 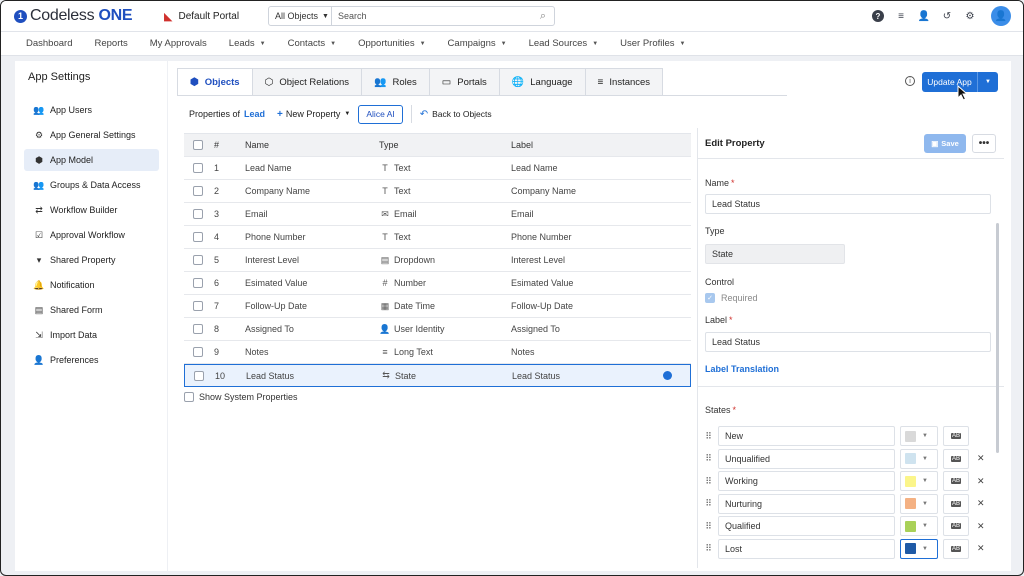 What do you see at coordinates (91, 360) in the screenshot?
I see `sidebar-item-10: 👤 Preferences` at bounding box center [91, 360].